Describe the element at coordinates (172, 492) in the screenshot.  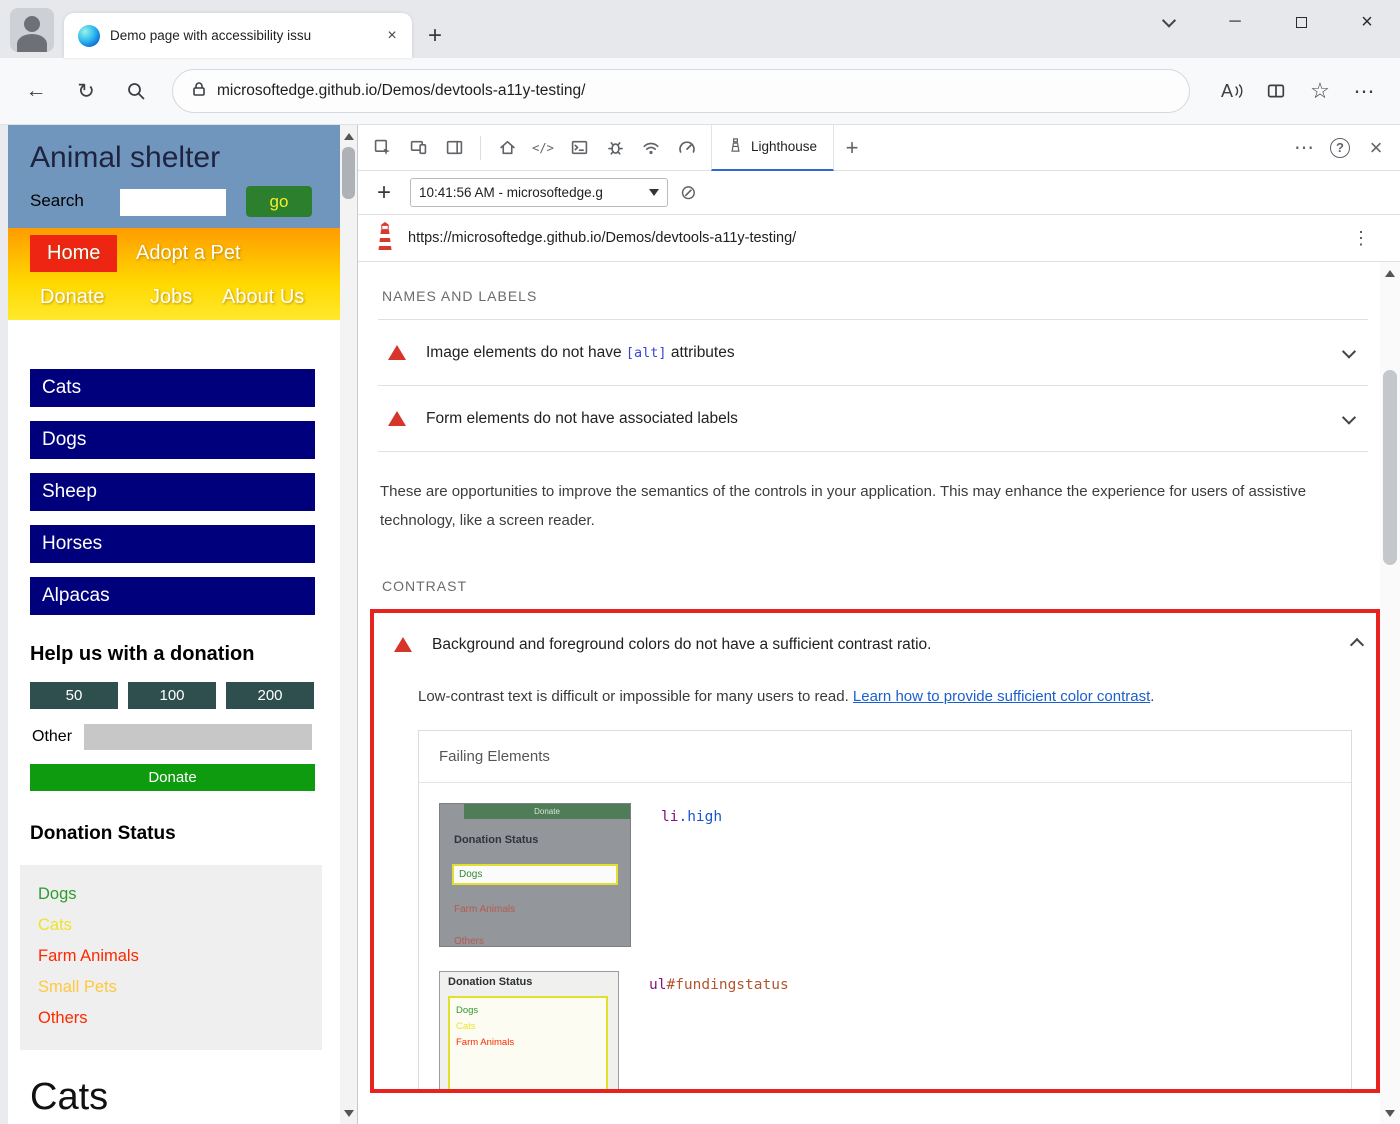
I see `category-sheep: Sheep` at that location.